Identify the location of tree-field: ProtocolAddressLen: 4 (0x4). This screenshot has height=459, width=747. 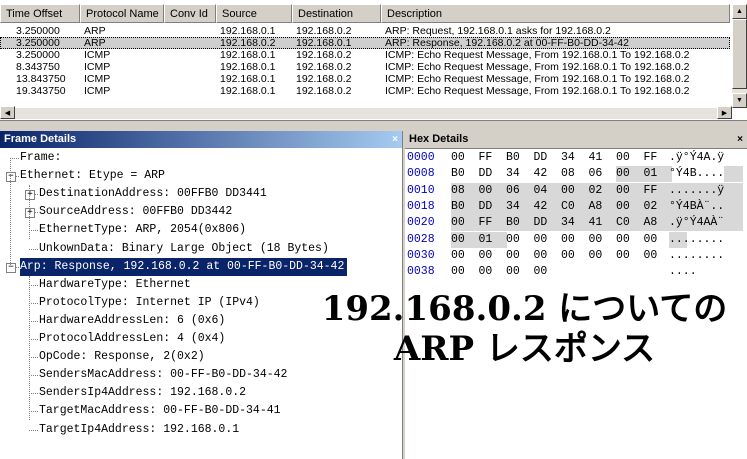
(132, 339).